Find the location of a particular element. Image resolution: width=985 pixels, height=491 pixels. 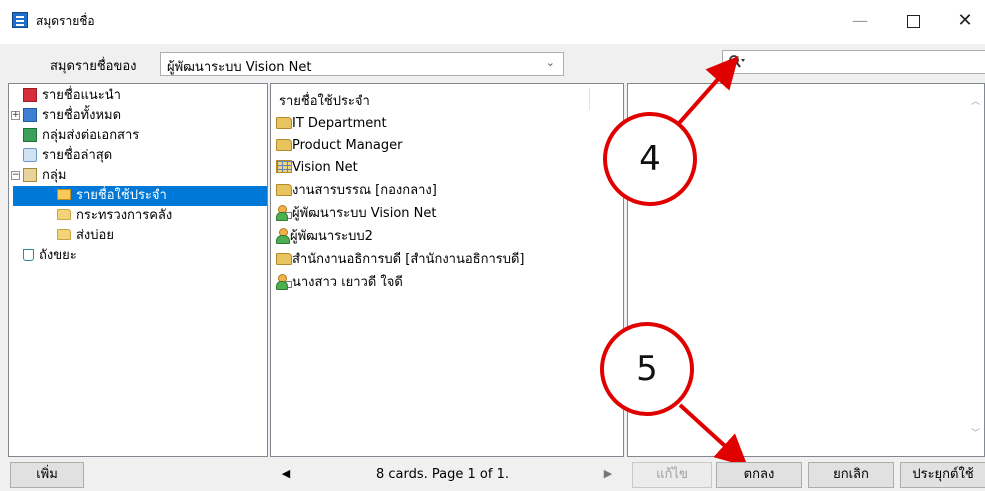

list-item: Vision Net is located at coordinates (317, 168).